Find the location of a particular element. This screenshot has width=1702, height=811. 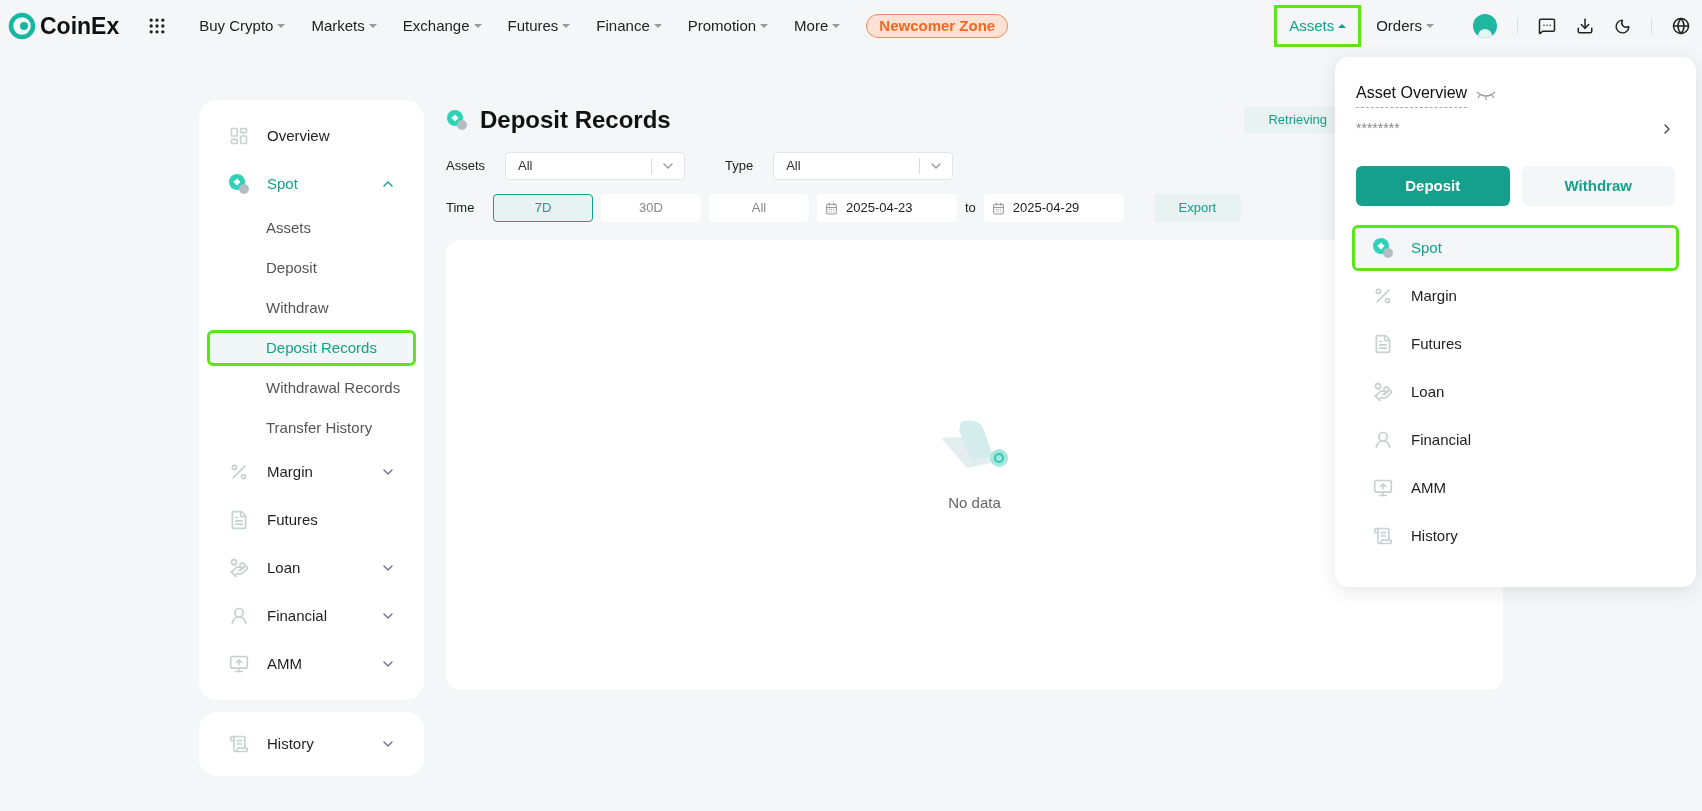

time-range-tab: All is located at coordinates (759, 208).